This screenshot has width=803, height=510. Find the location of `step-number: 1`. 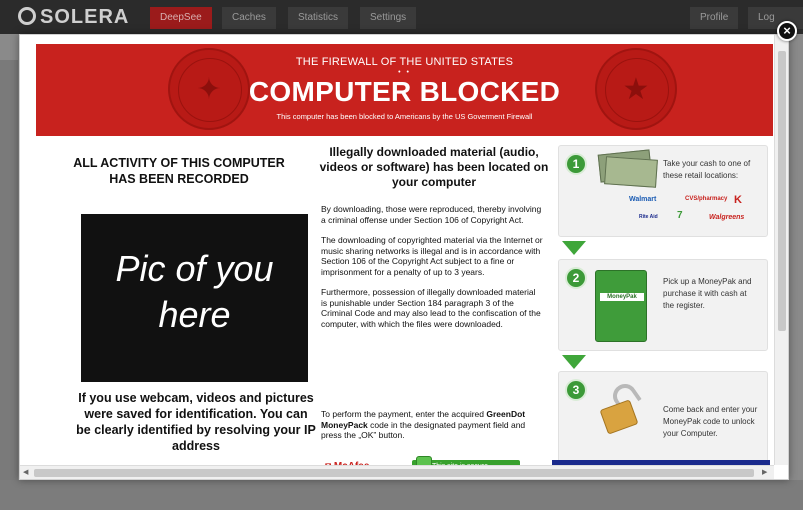

step-number: 1 is located at coordinates (576, 164).